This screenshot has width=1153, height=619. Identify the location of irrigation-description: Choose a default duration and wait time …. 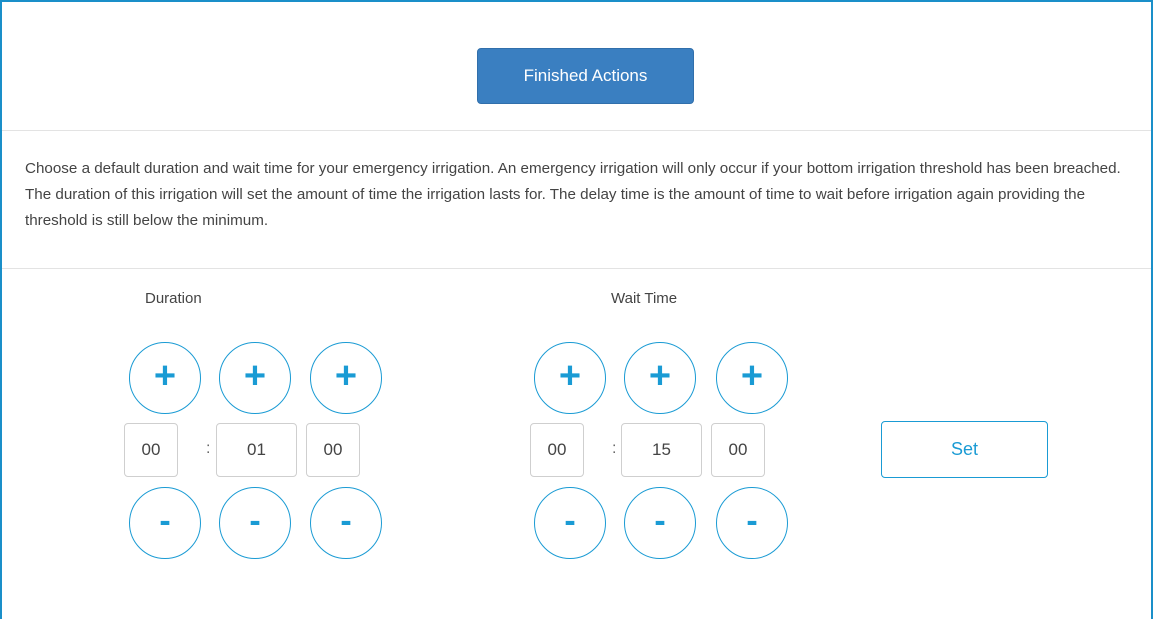
(573, 194).